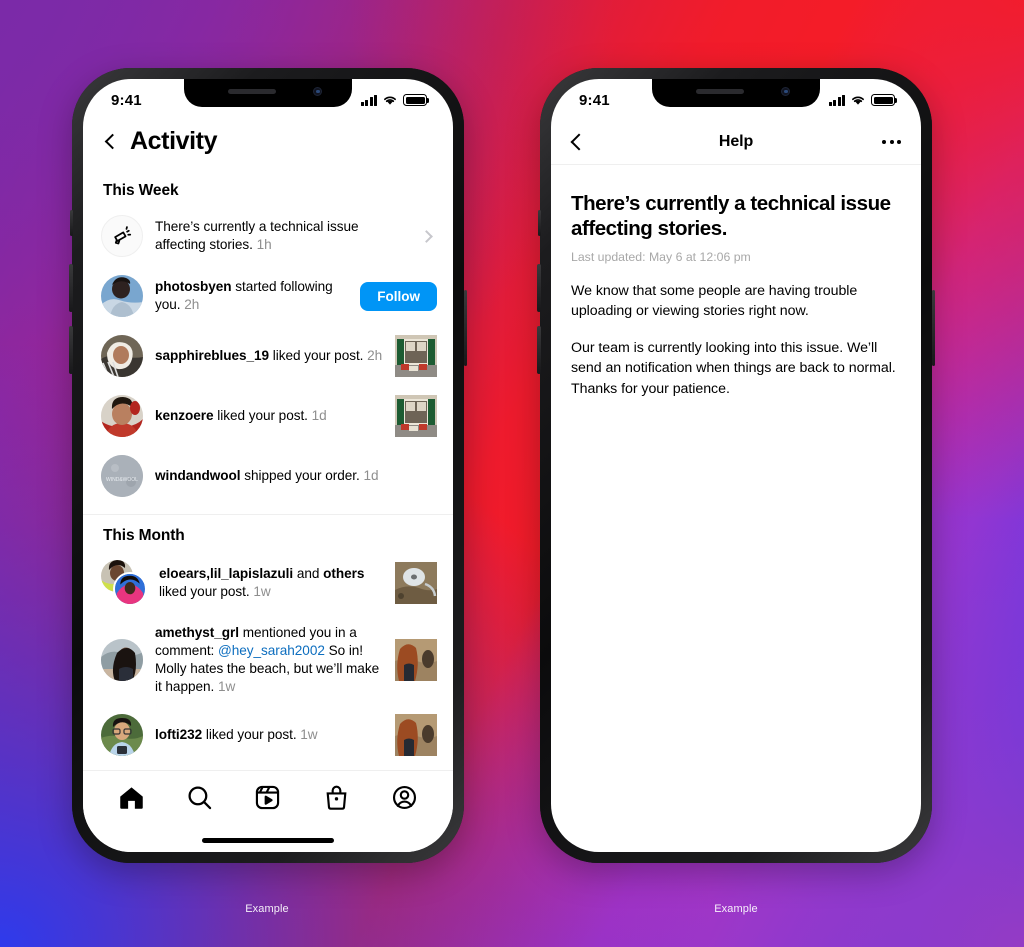  What do you see at coordinates (264, 244) in the screenshot?
I see `timestamp: 1h` at bounding box center [264, 244].